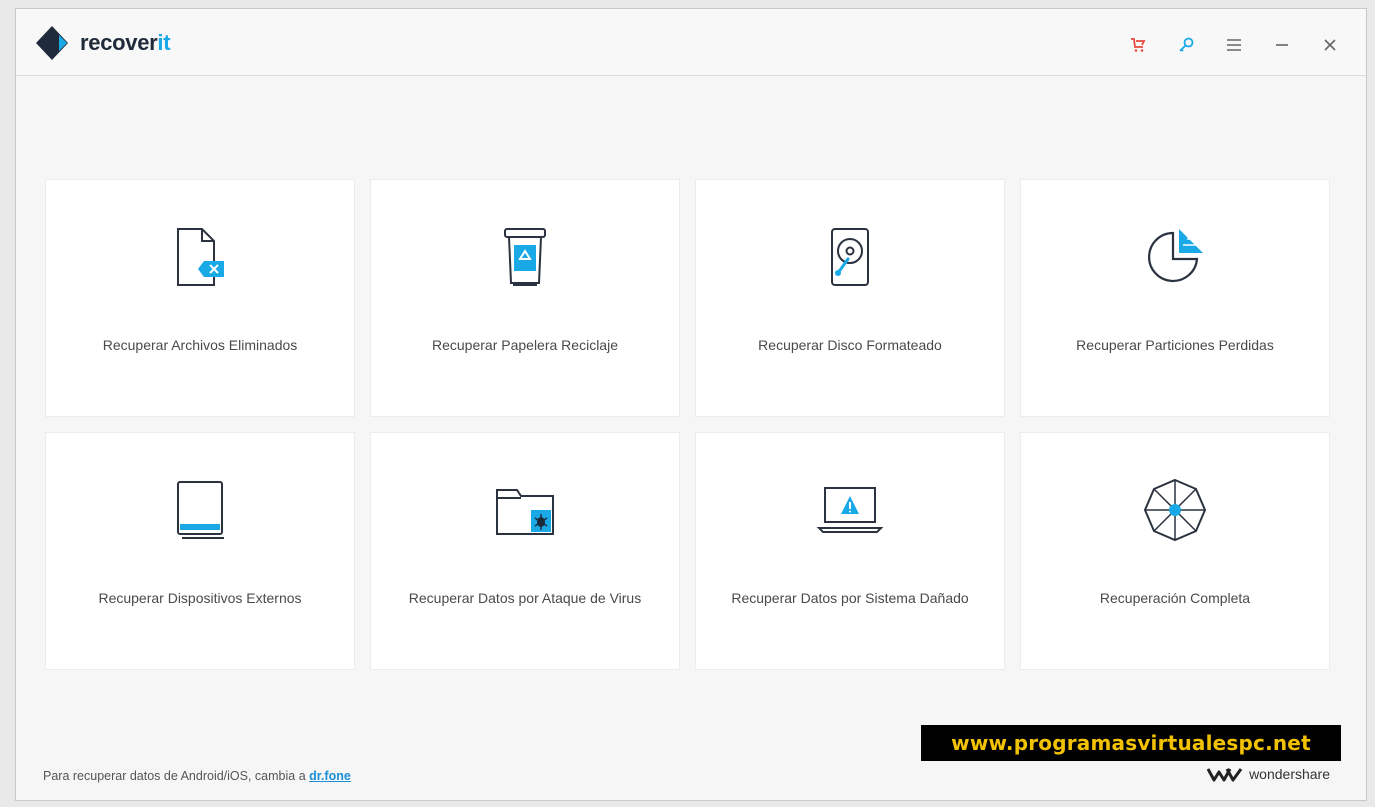 This screenshot has height=807, width=1375. I want to click on close-button, so click(1330, 45).